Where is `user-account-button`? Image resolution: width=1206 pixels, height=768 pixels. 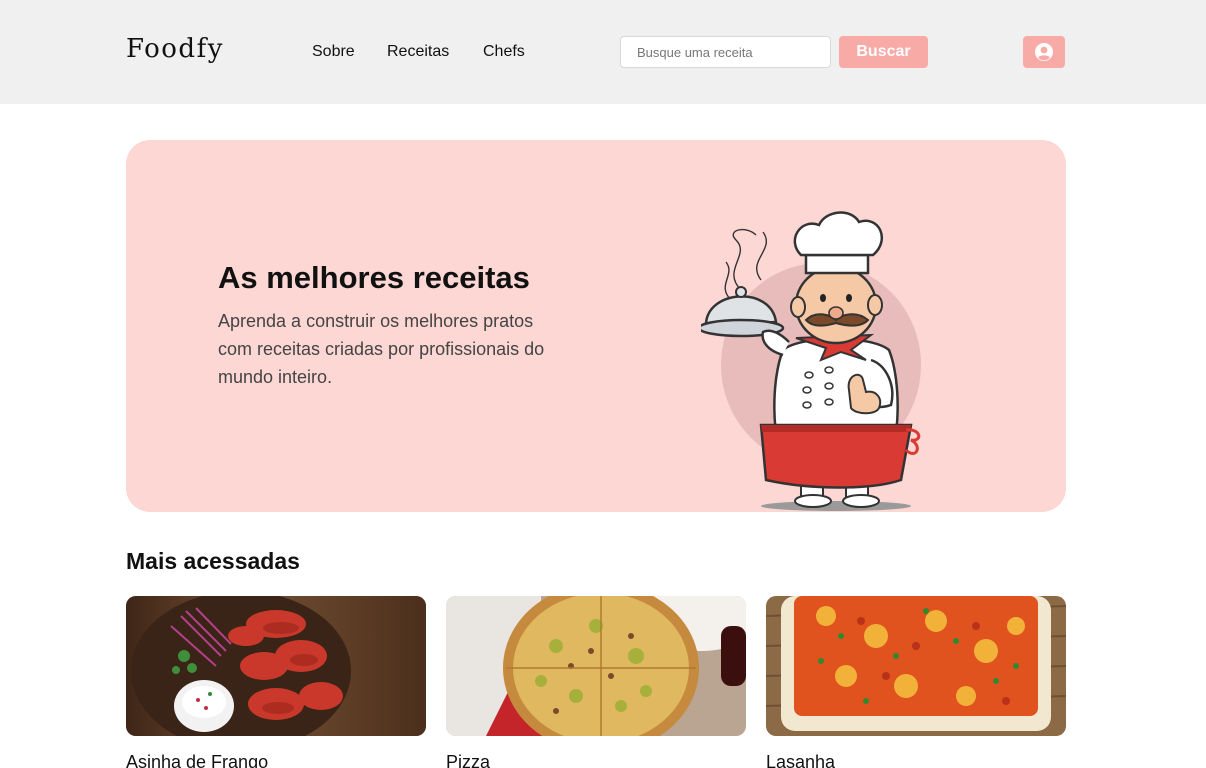 user-account-button is located at coordinates (1044, 52).